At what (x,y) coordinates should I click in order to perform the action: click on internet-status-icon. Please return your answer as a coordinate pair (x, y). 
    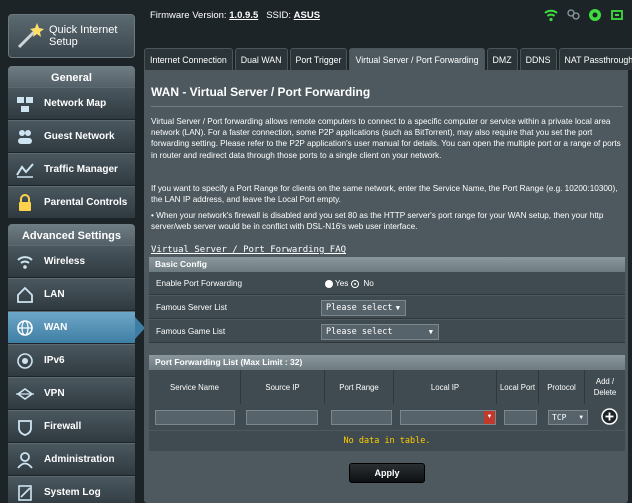
    Looking at the image, I should click on (595, 15).